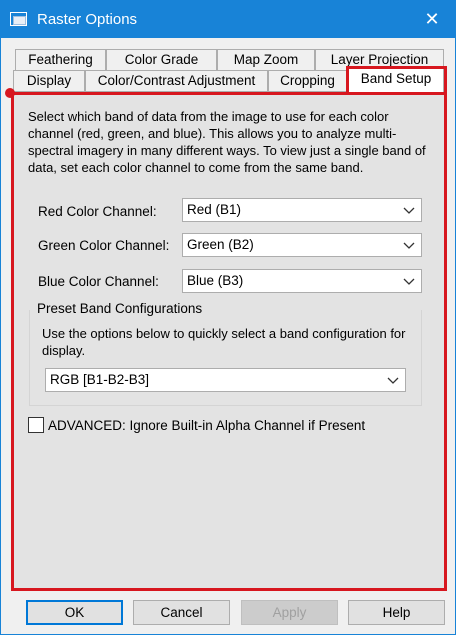  Describe the element at coordinates (220, 244) in the screenshot. I see `green-channel-value: Green (B2)` at that location.